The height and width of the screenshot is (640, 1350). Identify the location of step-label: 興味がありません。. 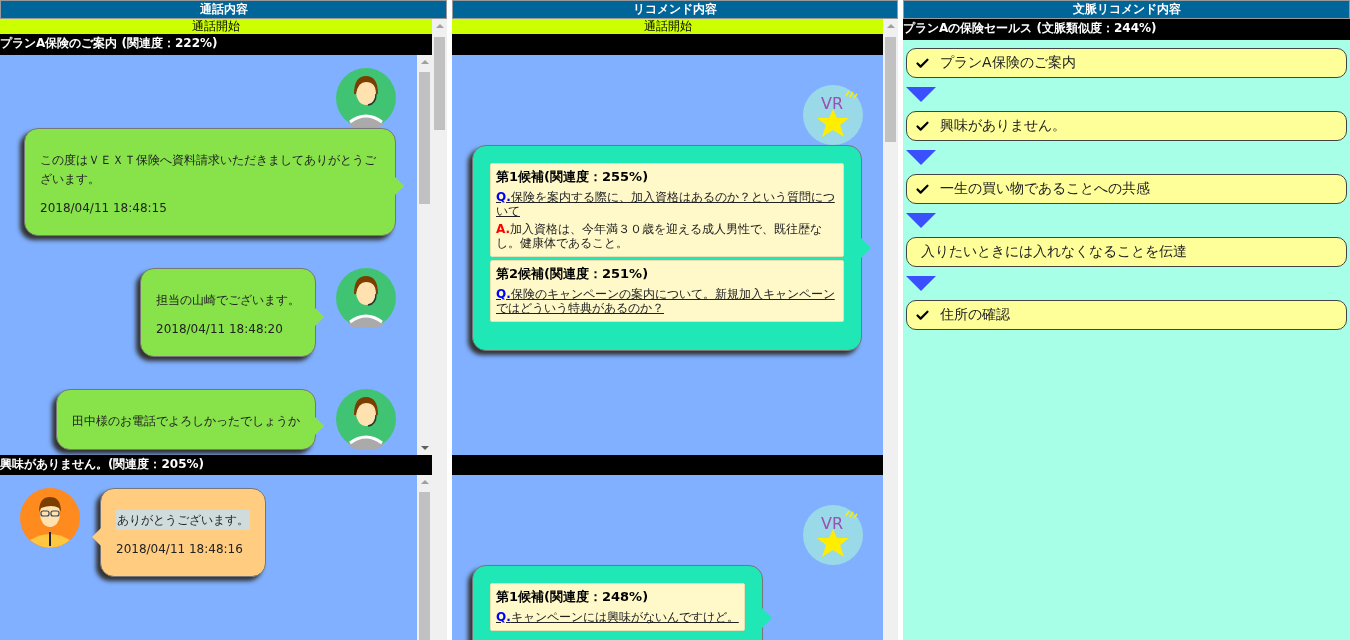
(1003, 126).